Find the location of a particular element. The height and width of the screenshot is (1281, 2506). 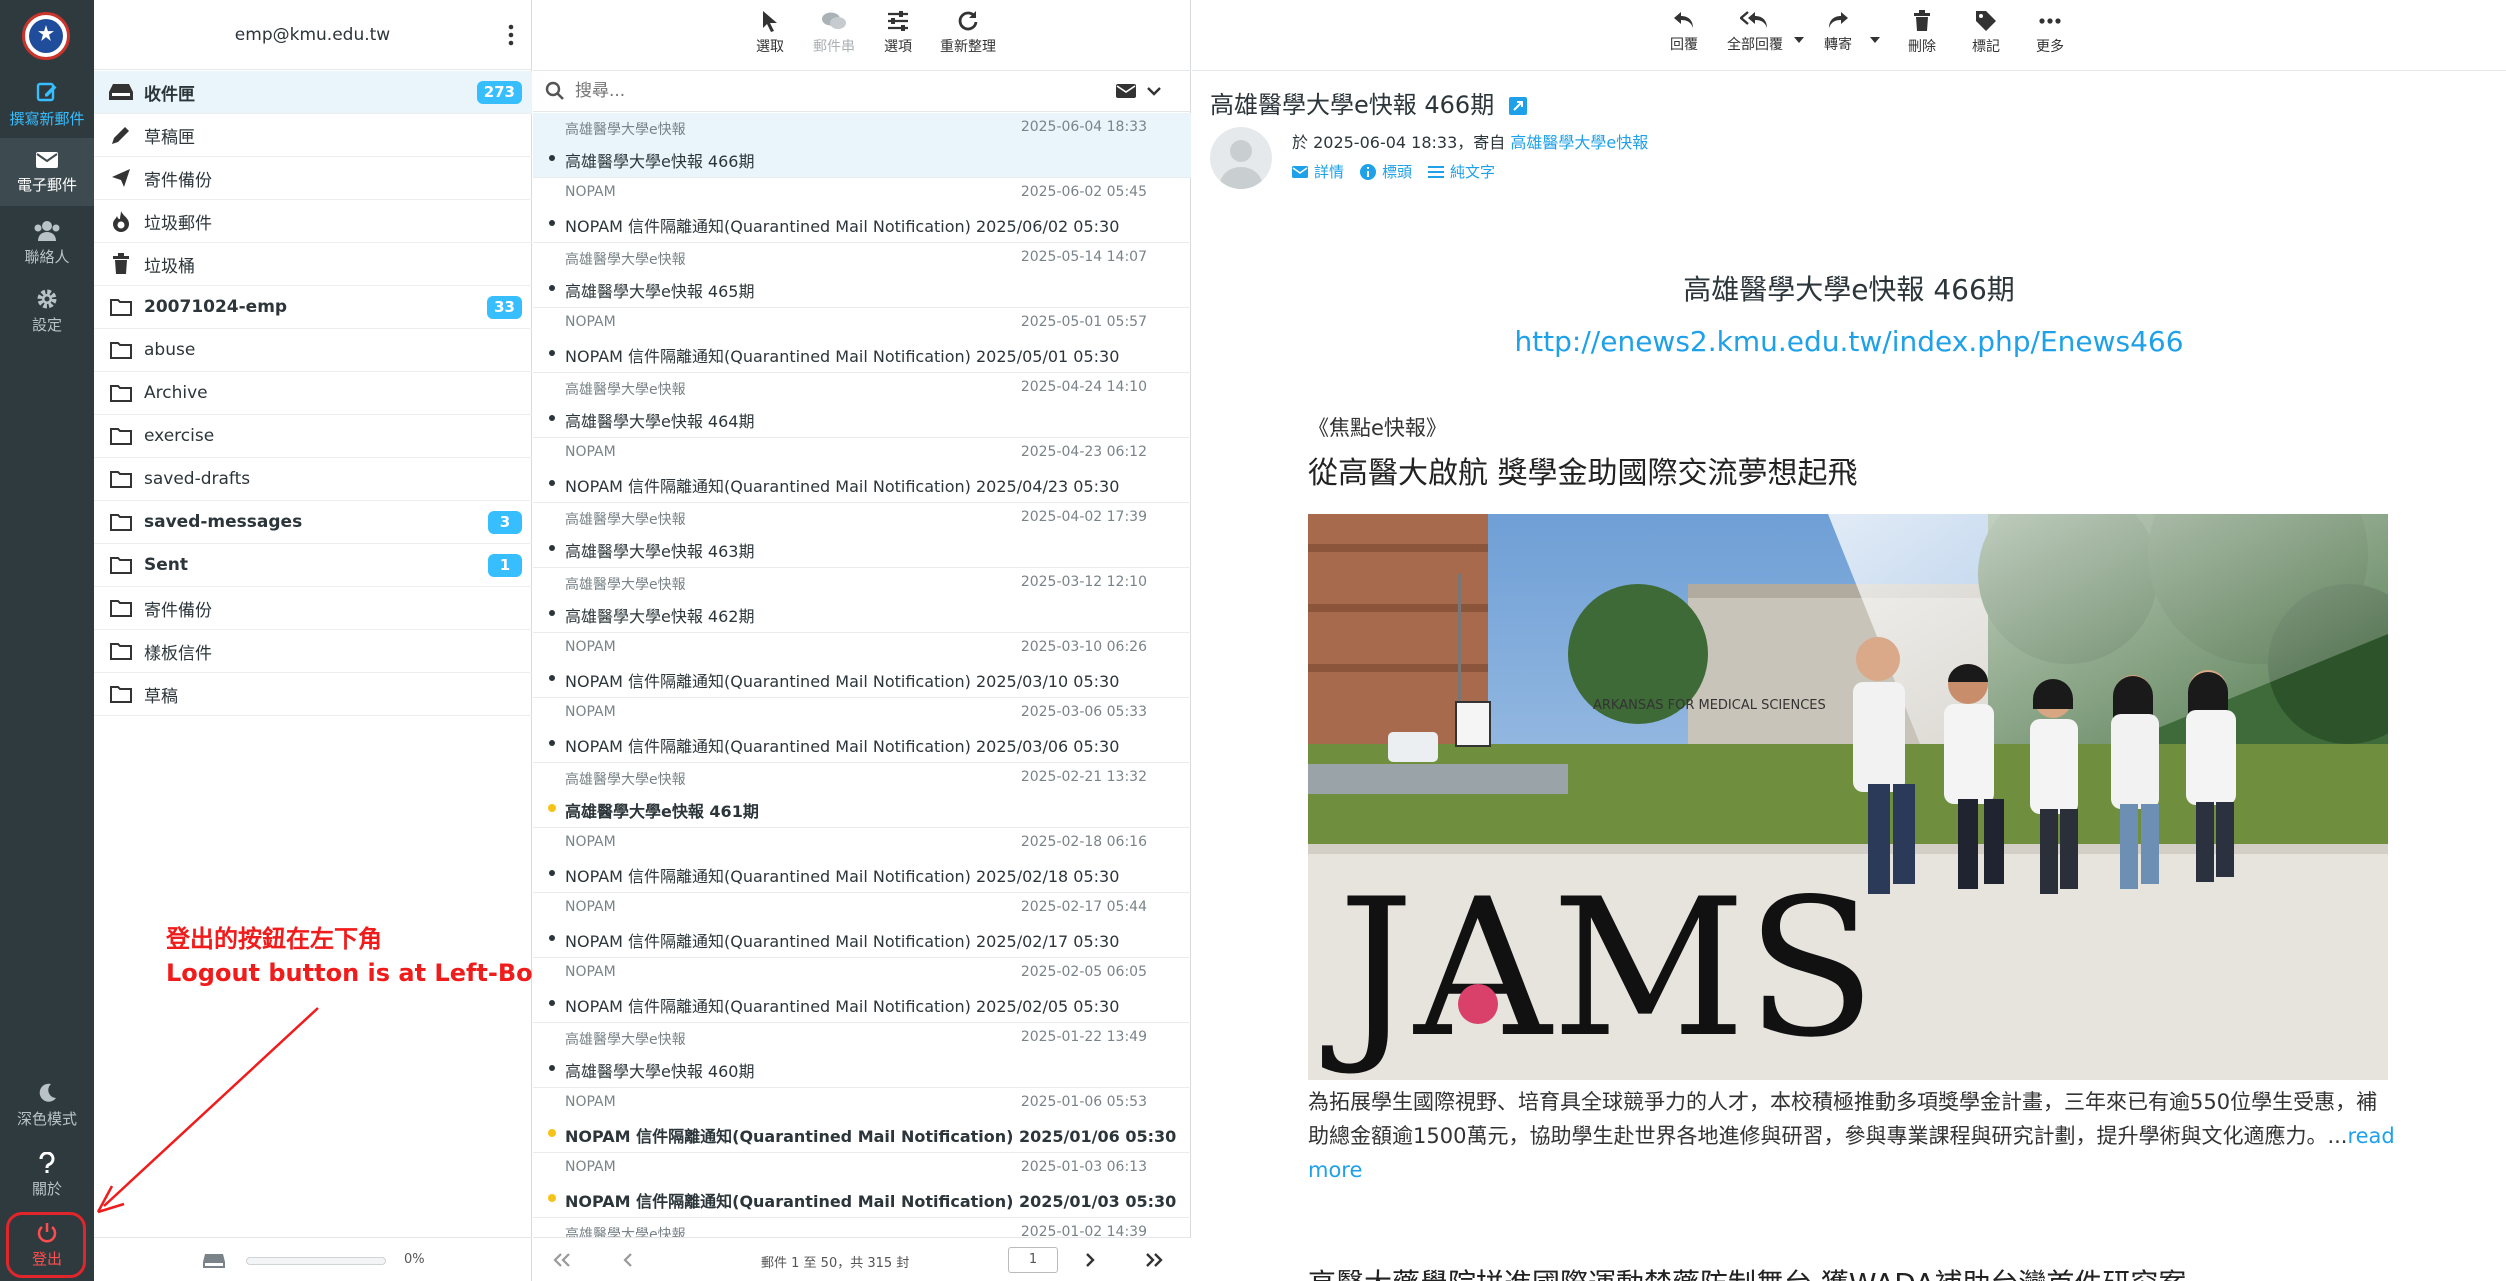

folder-item: abuse is located at coordinates (313, 350).